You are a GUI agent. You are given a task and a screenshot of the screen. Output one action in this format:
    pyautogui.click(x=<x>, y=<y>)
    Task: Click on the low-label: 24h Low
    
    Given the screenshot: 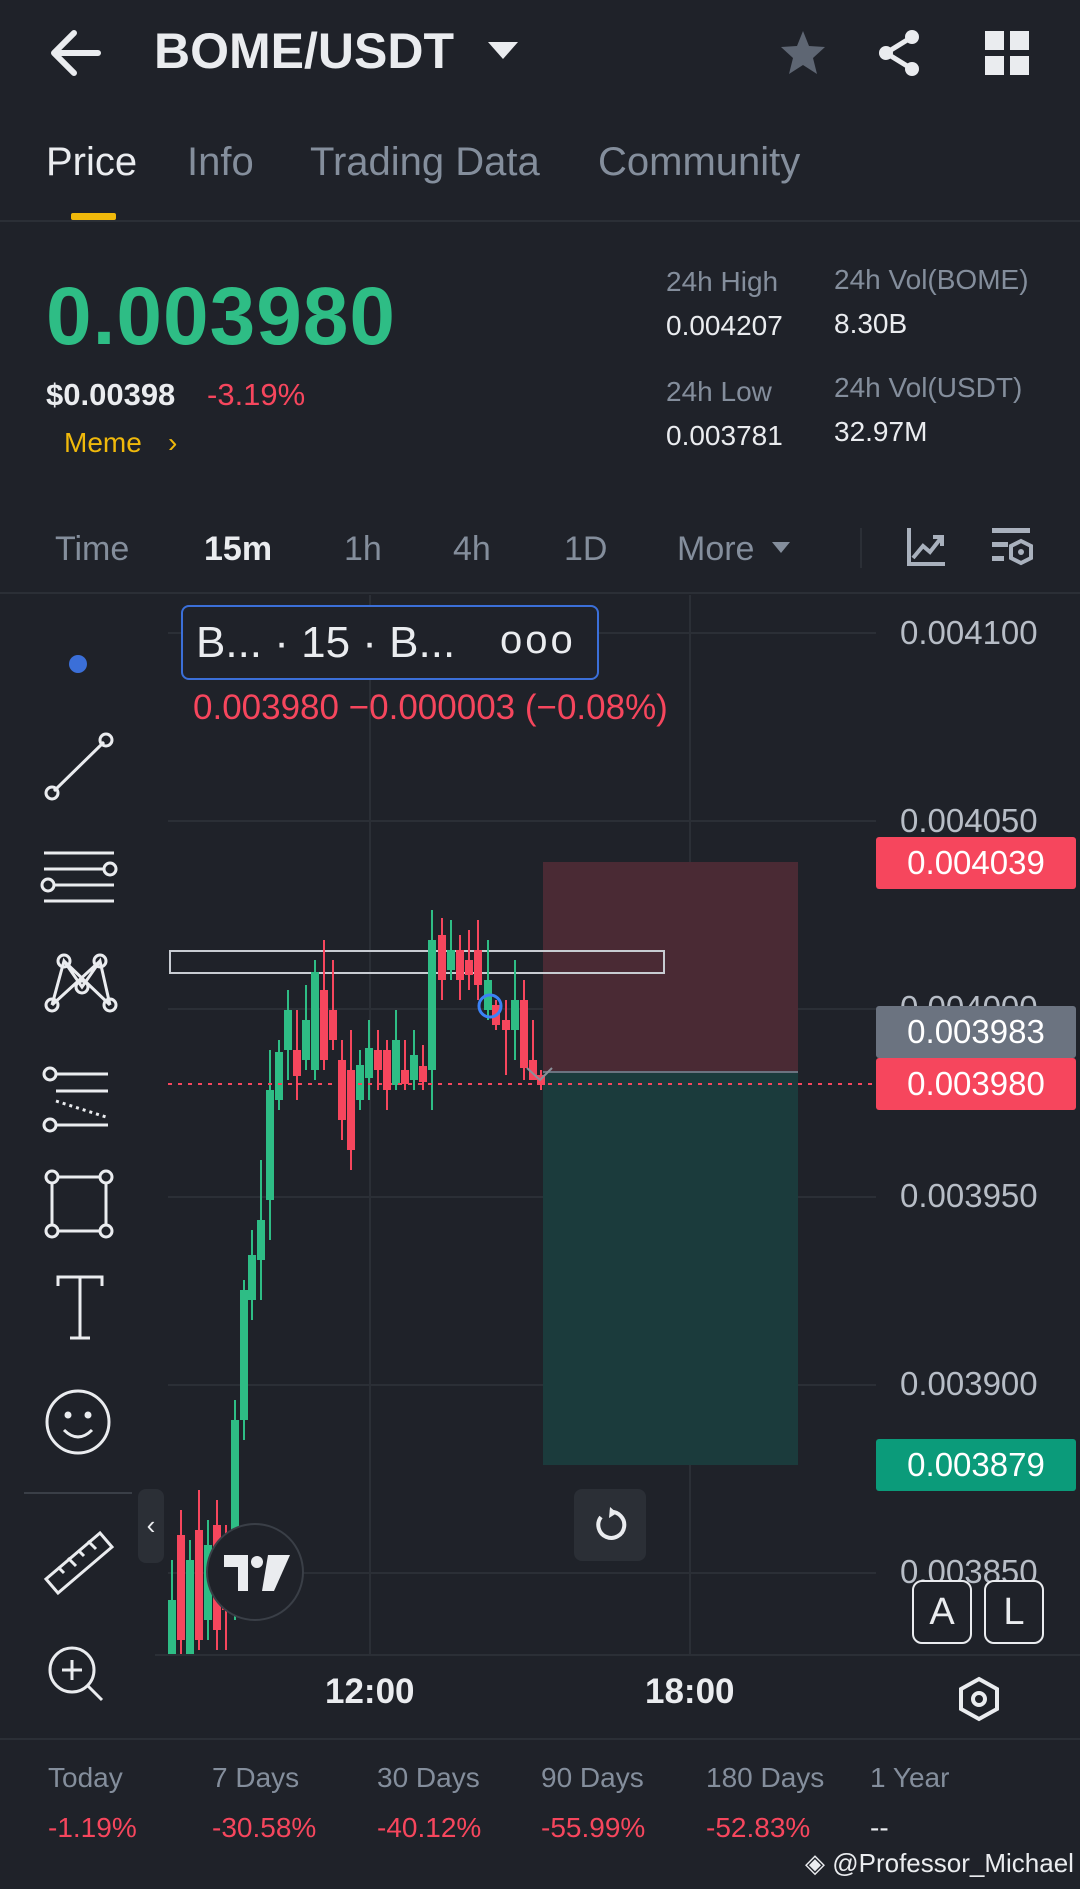 What is the action you would take?
    pyautogui.click(x=719, y=391)
    